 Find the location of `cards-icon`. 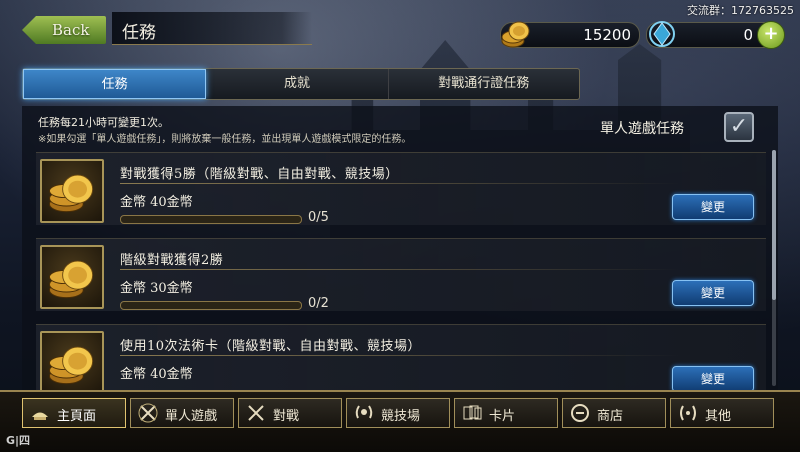

cards-icon is located at coordinates (472, 412).